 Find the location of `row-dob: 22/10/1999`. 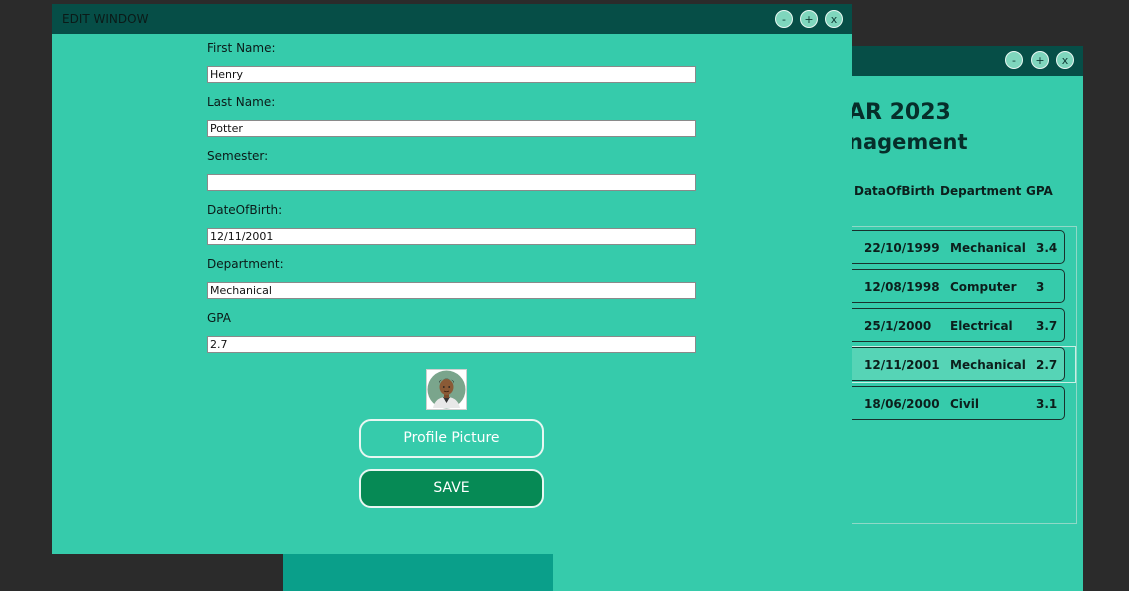

row-dob: 22/10/1999 is located at coordinates (902, 248).